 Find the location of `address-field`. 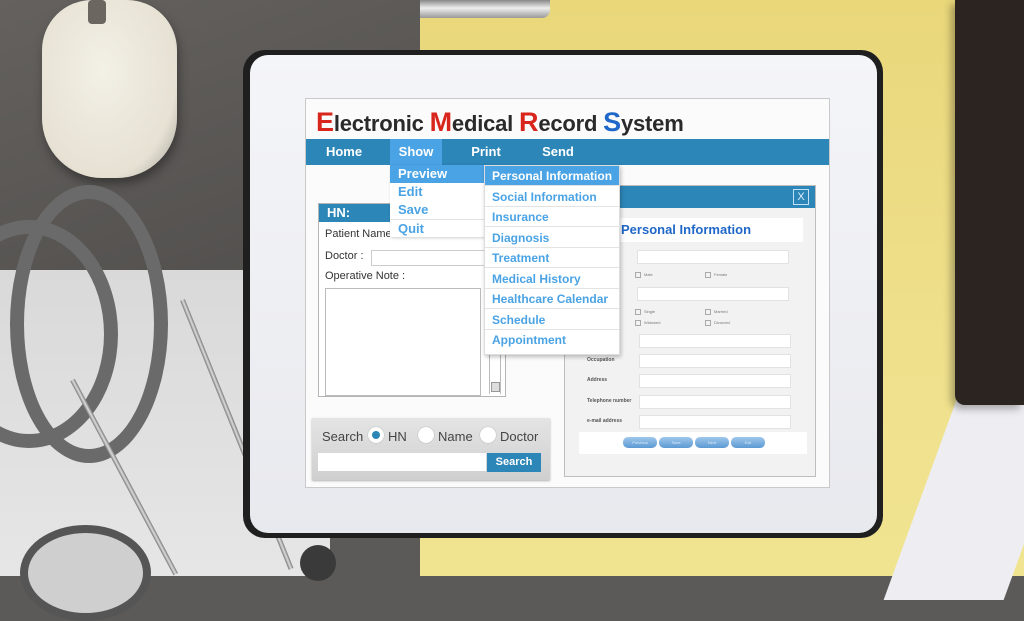

address-field is located at coordinates (715, 381).